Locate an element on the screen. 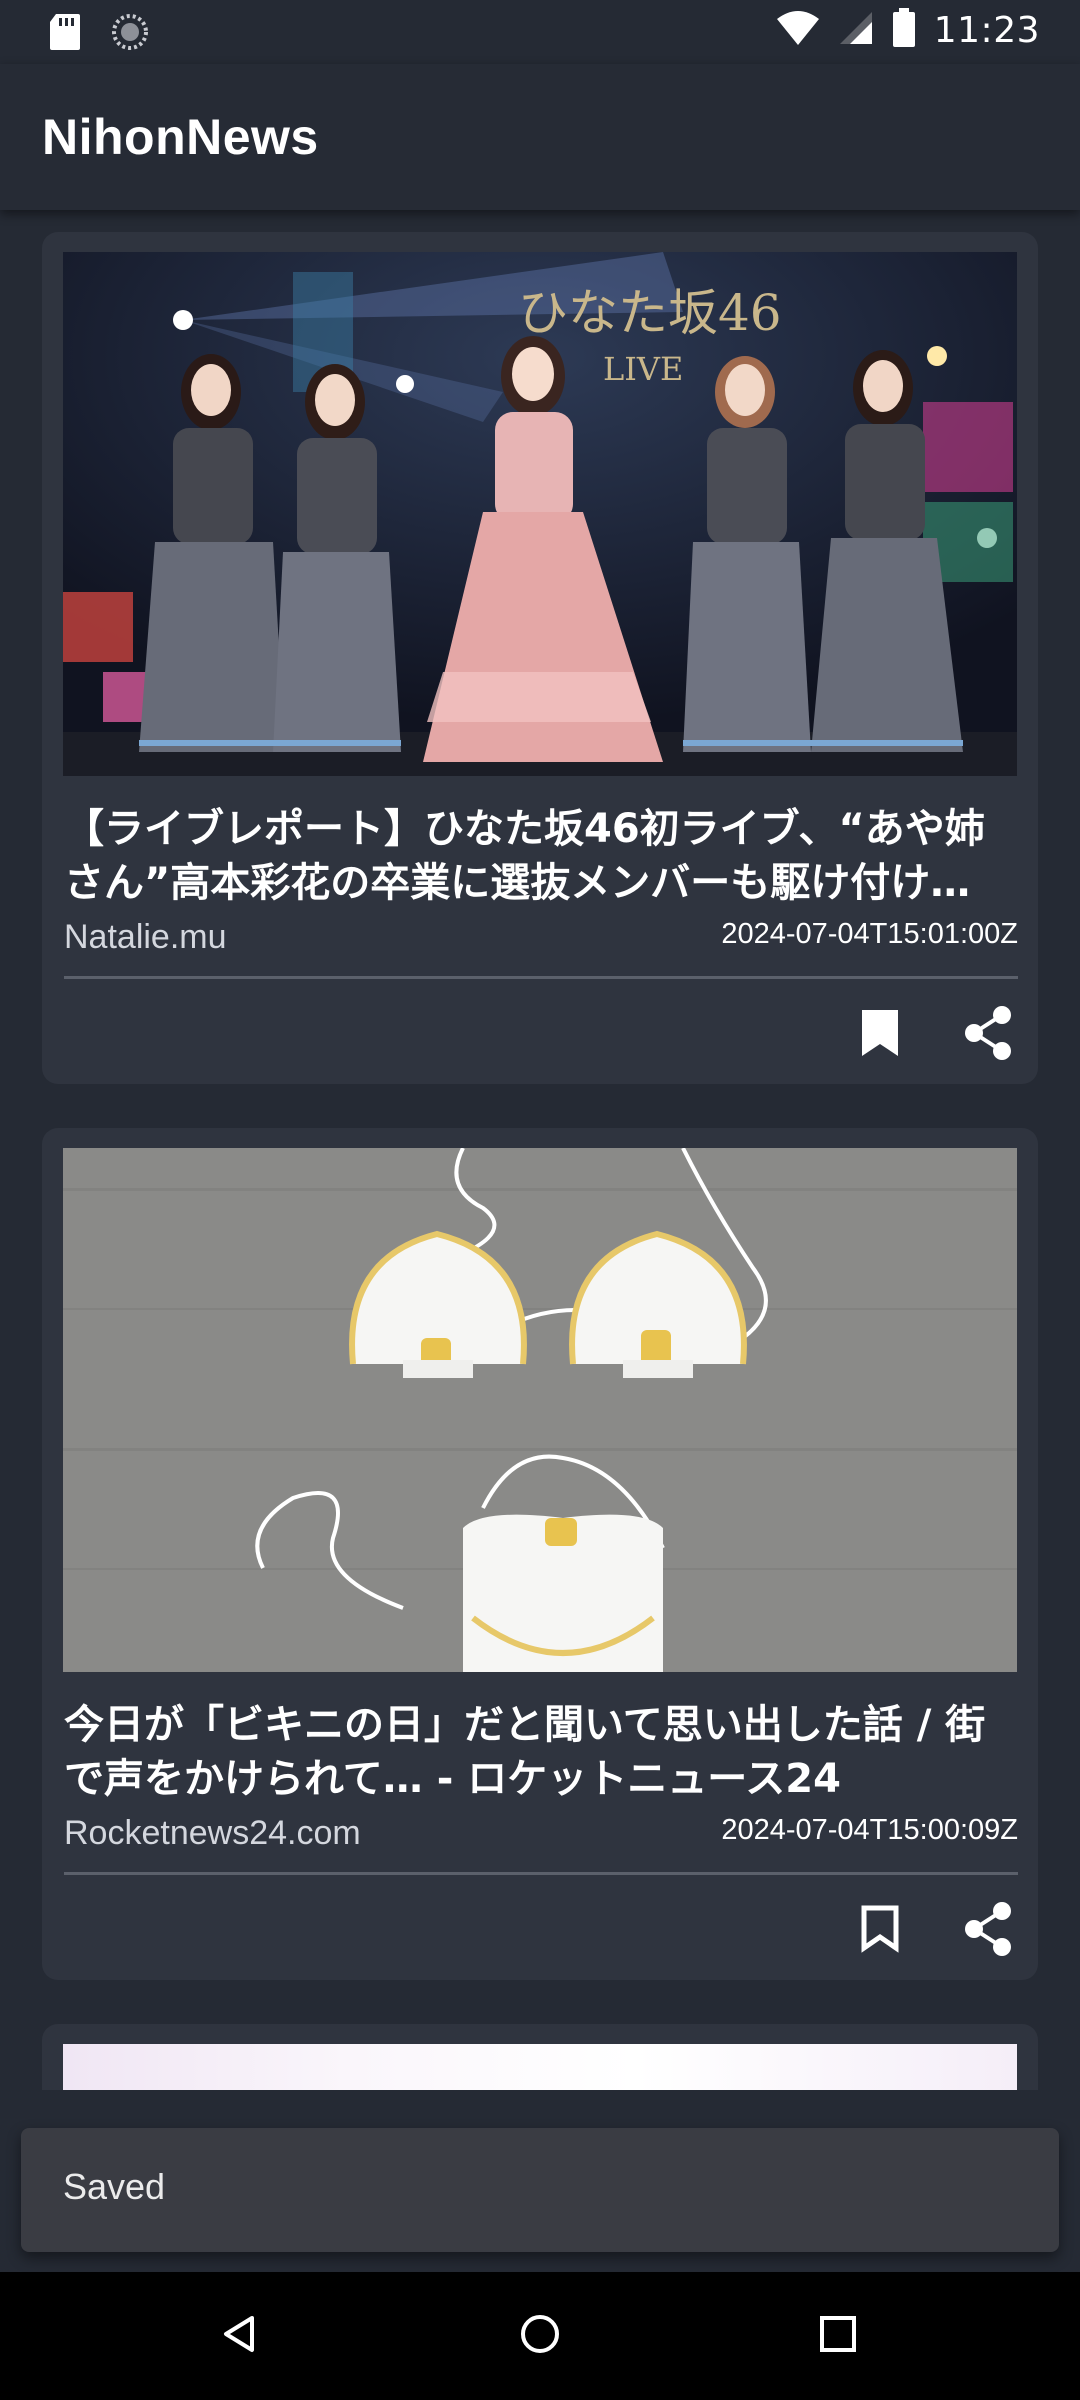  system-nav-bar is located at coordinates (540, 2336).